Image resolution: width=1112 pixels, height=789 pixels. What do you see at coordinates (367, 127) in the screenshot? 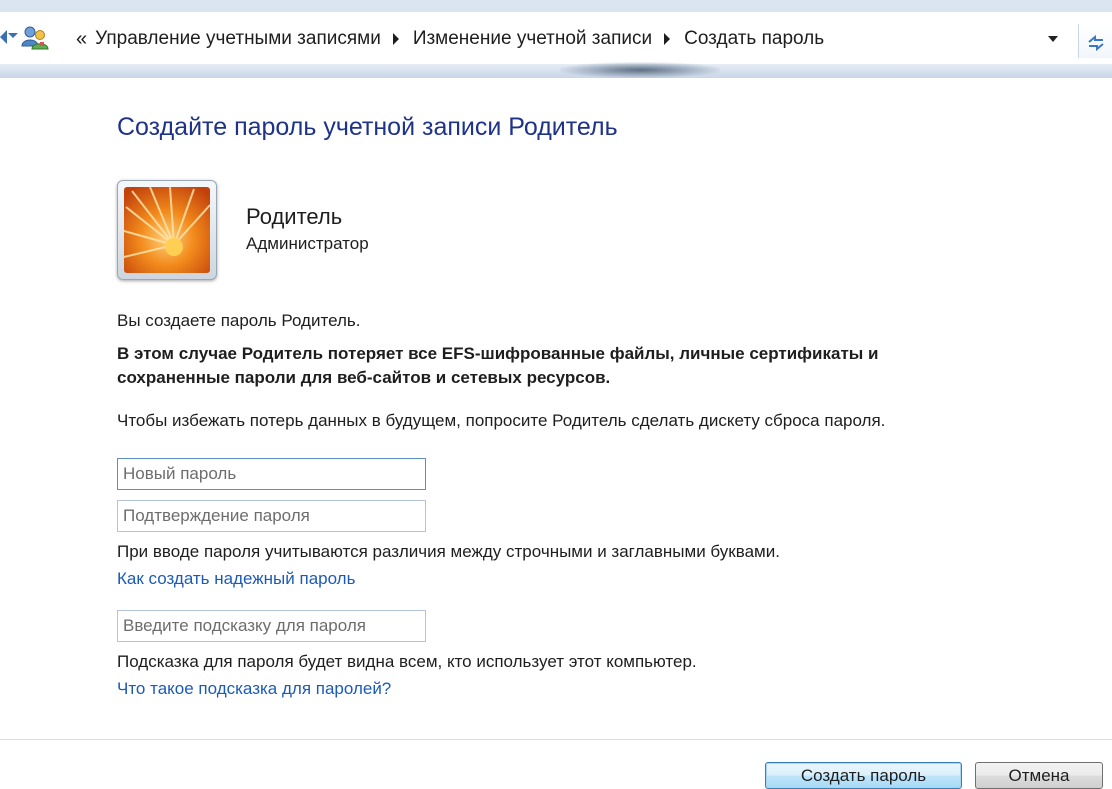
I see `page-title: Создайте пароль учетной записи Родитель` at bounding box center [367, 127].